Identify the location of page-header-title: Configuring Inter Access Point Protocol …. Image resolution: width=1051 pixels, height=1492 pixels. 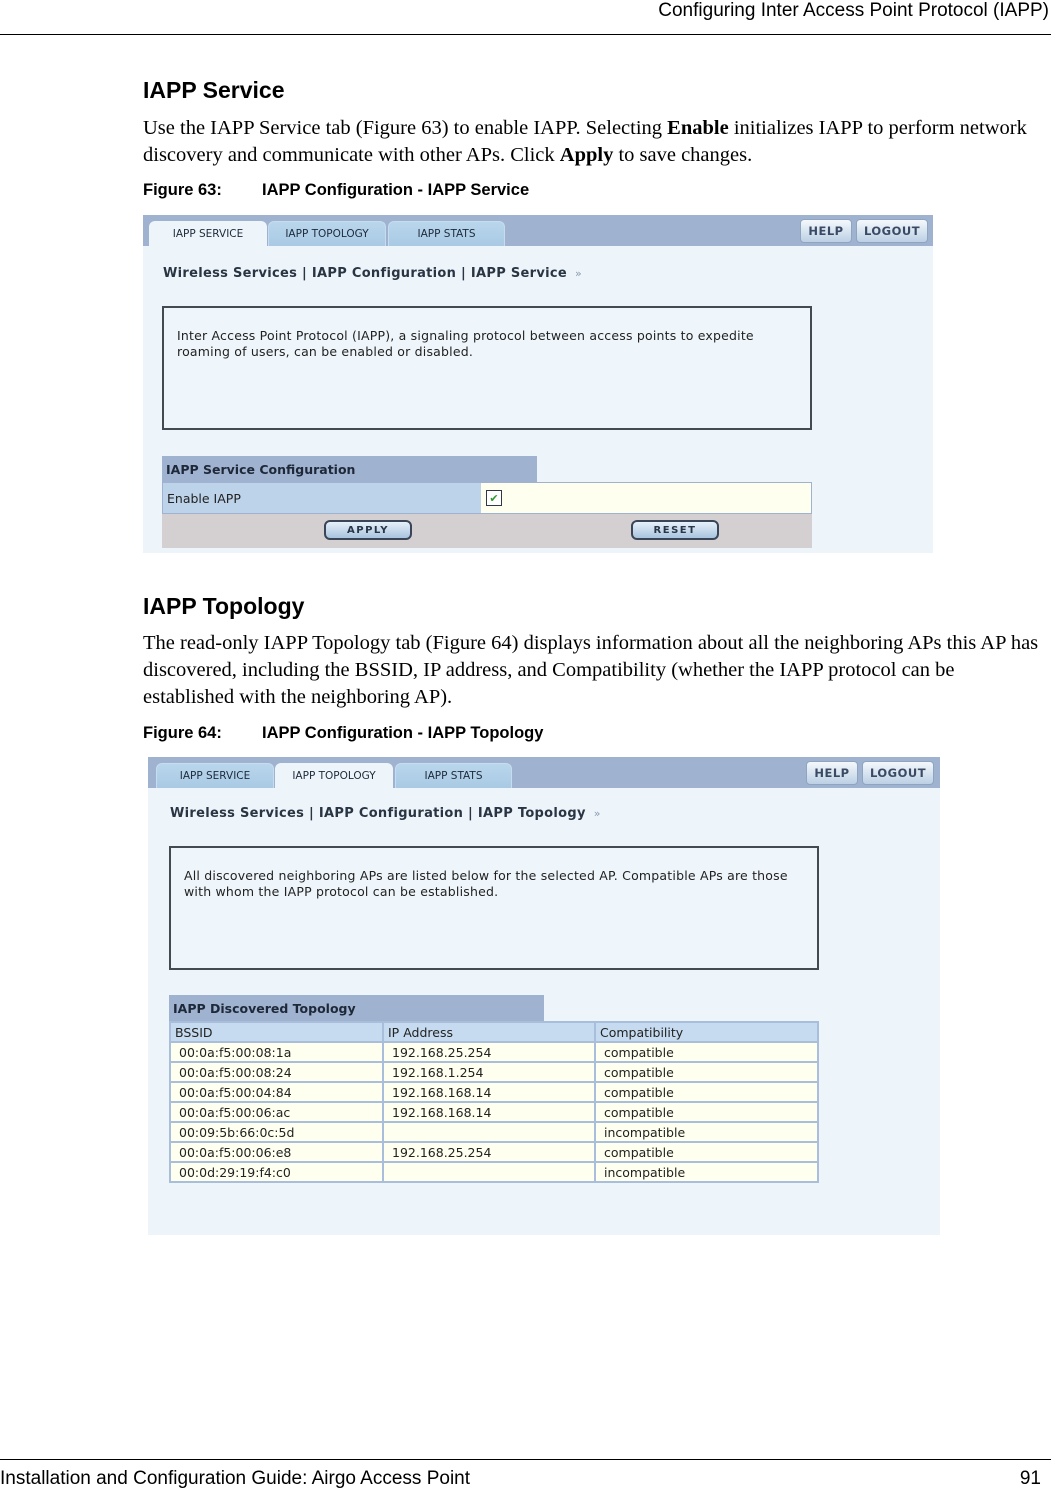
(853, 10).